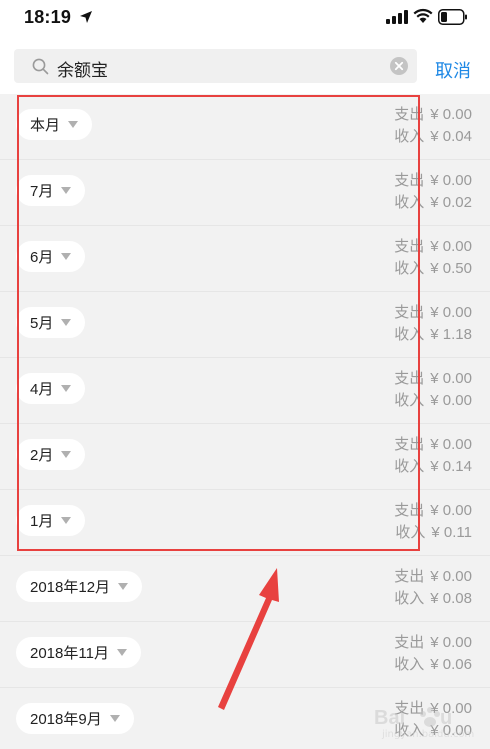 The height and width of the screenshot is (749, 490). Describe the element at coordinates (70, 587) in the screenshot. I see `month-label: 2018年12月` at that location.